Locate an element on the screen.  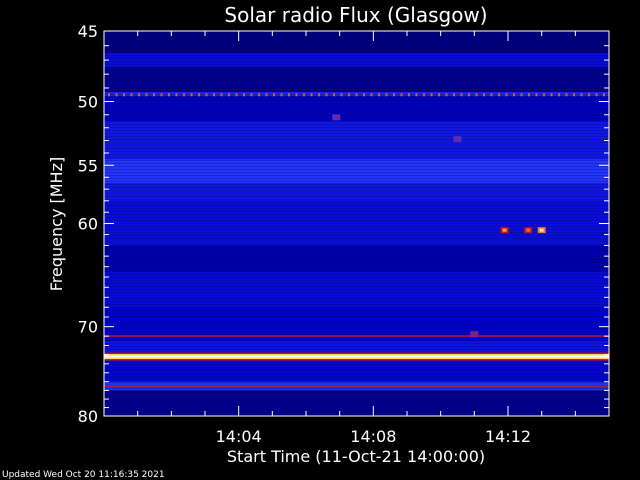
y-tick-label: 45 is located at coordinates (88, 31).